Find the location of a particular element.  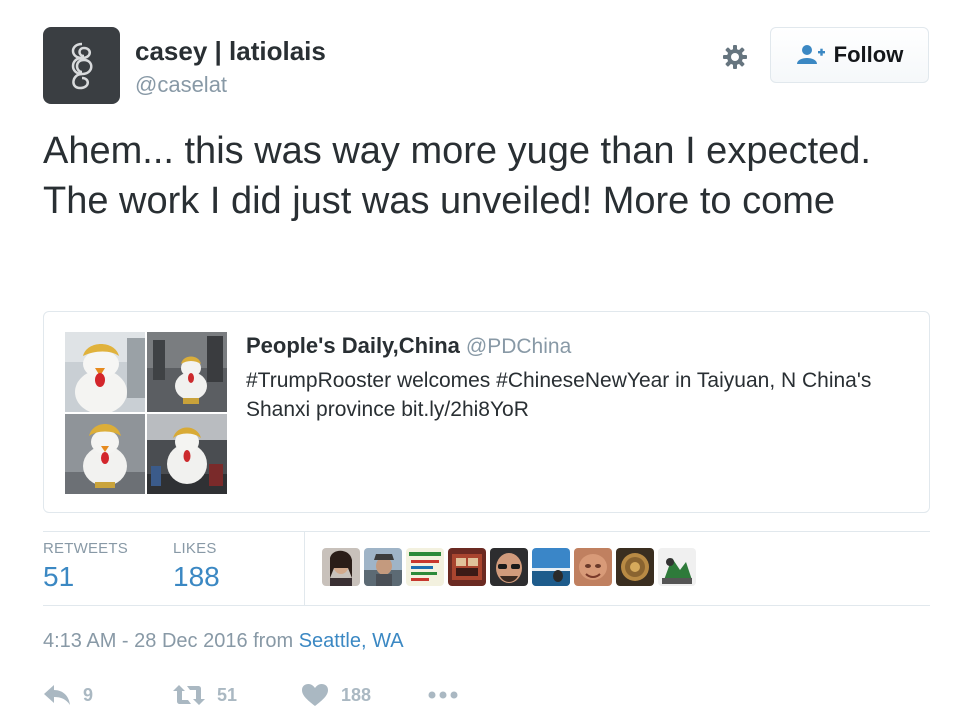

divider-top is located at coordinates (486, 531).